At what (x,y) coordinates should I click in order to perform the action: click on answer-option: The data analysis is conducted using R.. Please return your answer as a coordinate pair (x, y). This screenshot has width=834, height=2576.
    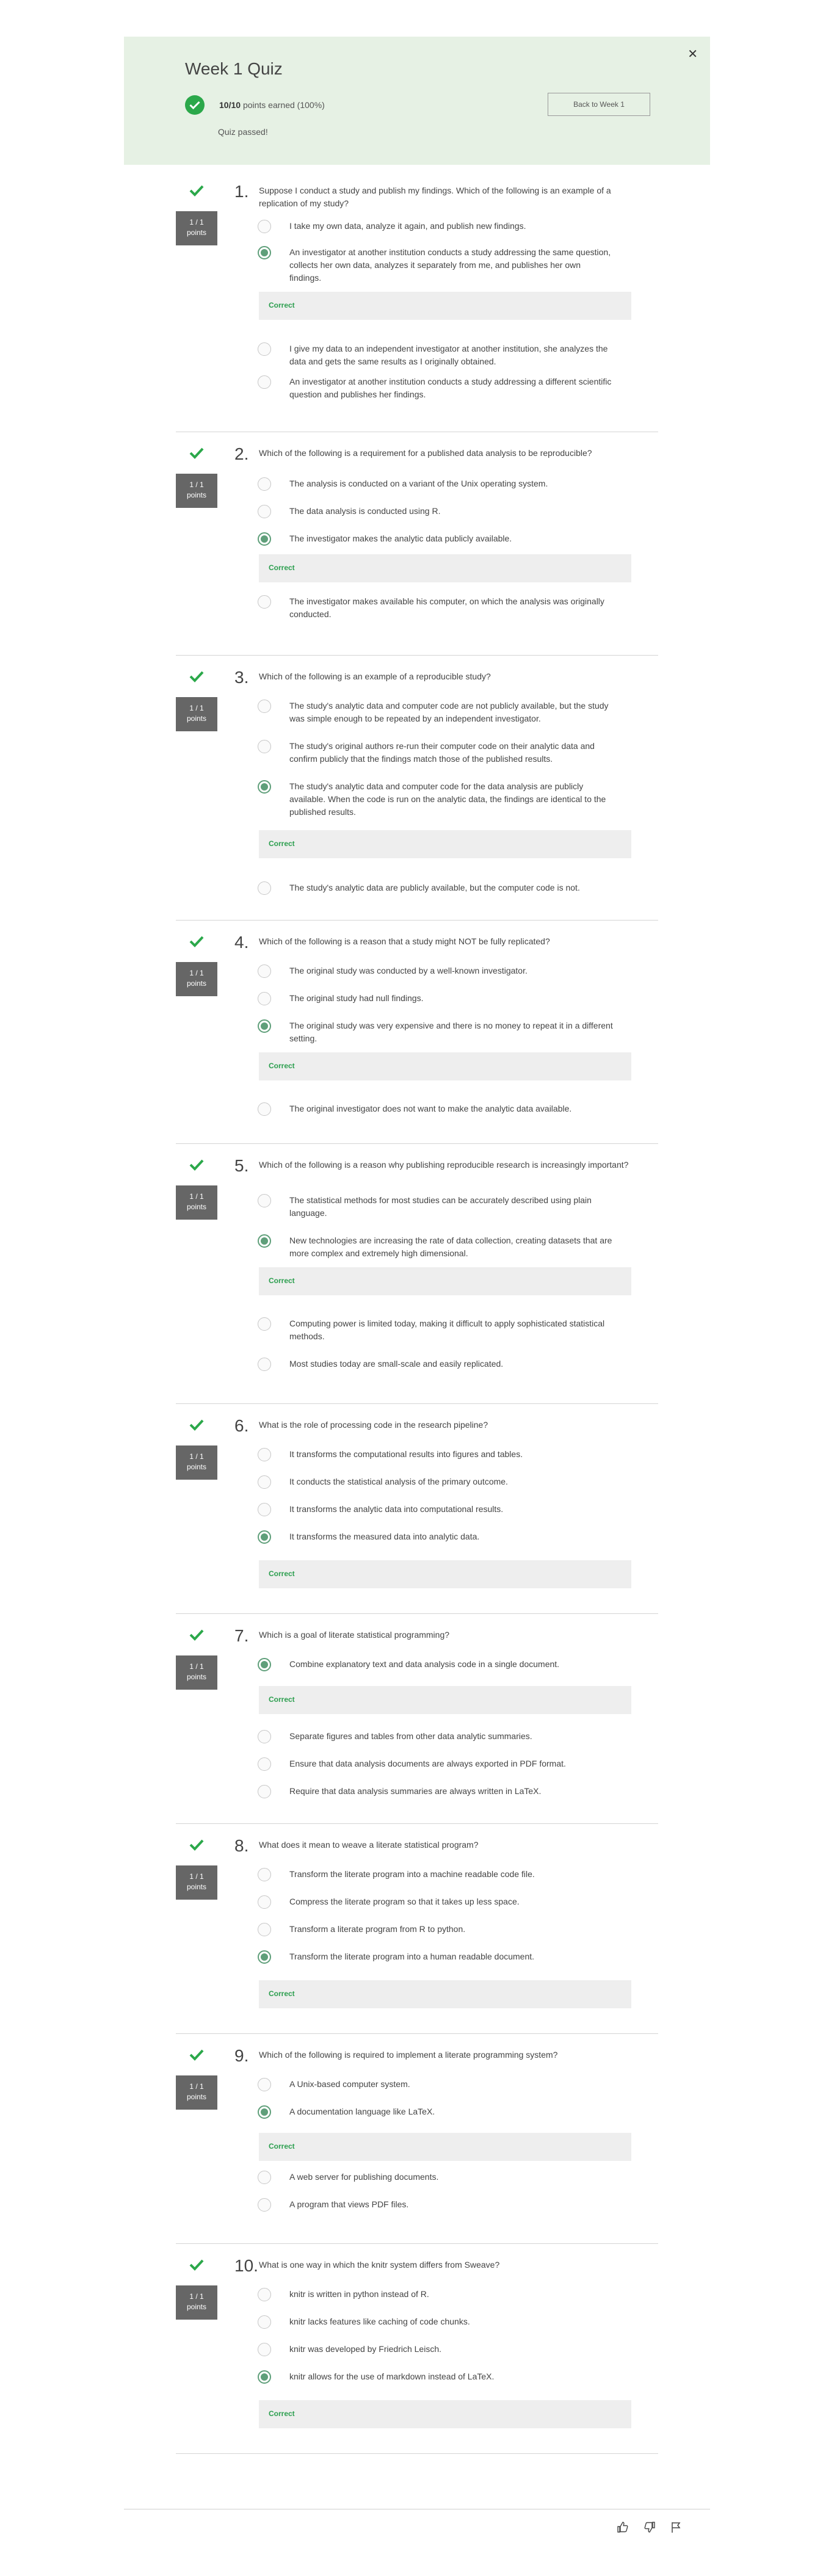
    Looking at the image, I should click on (435, 511).